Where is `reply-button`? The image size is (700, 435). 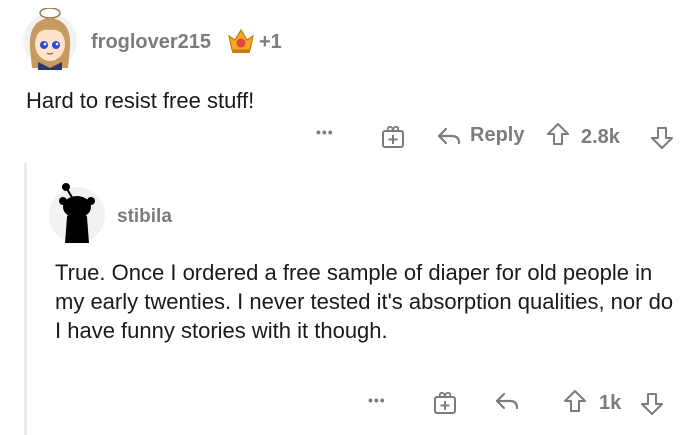
reply-button is located at coordinates (507, 401).